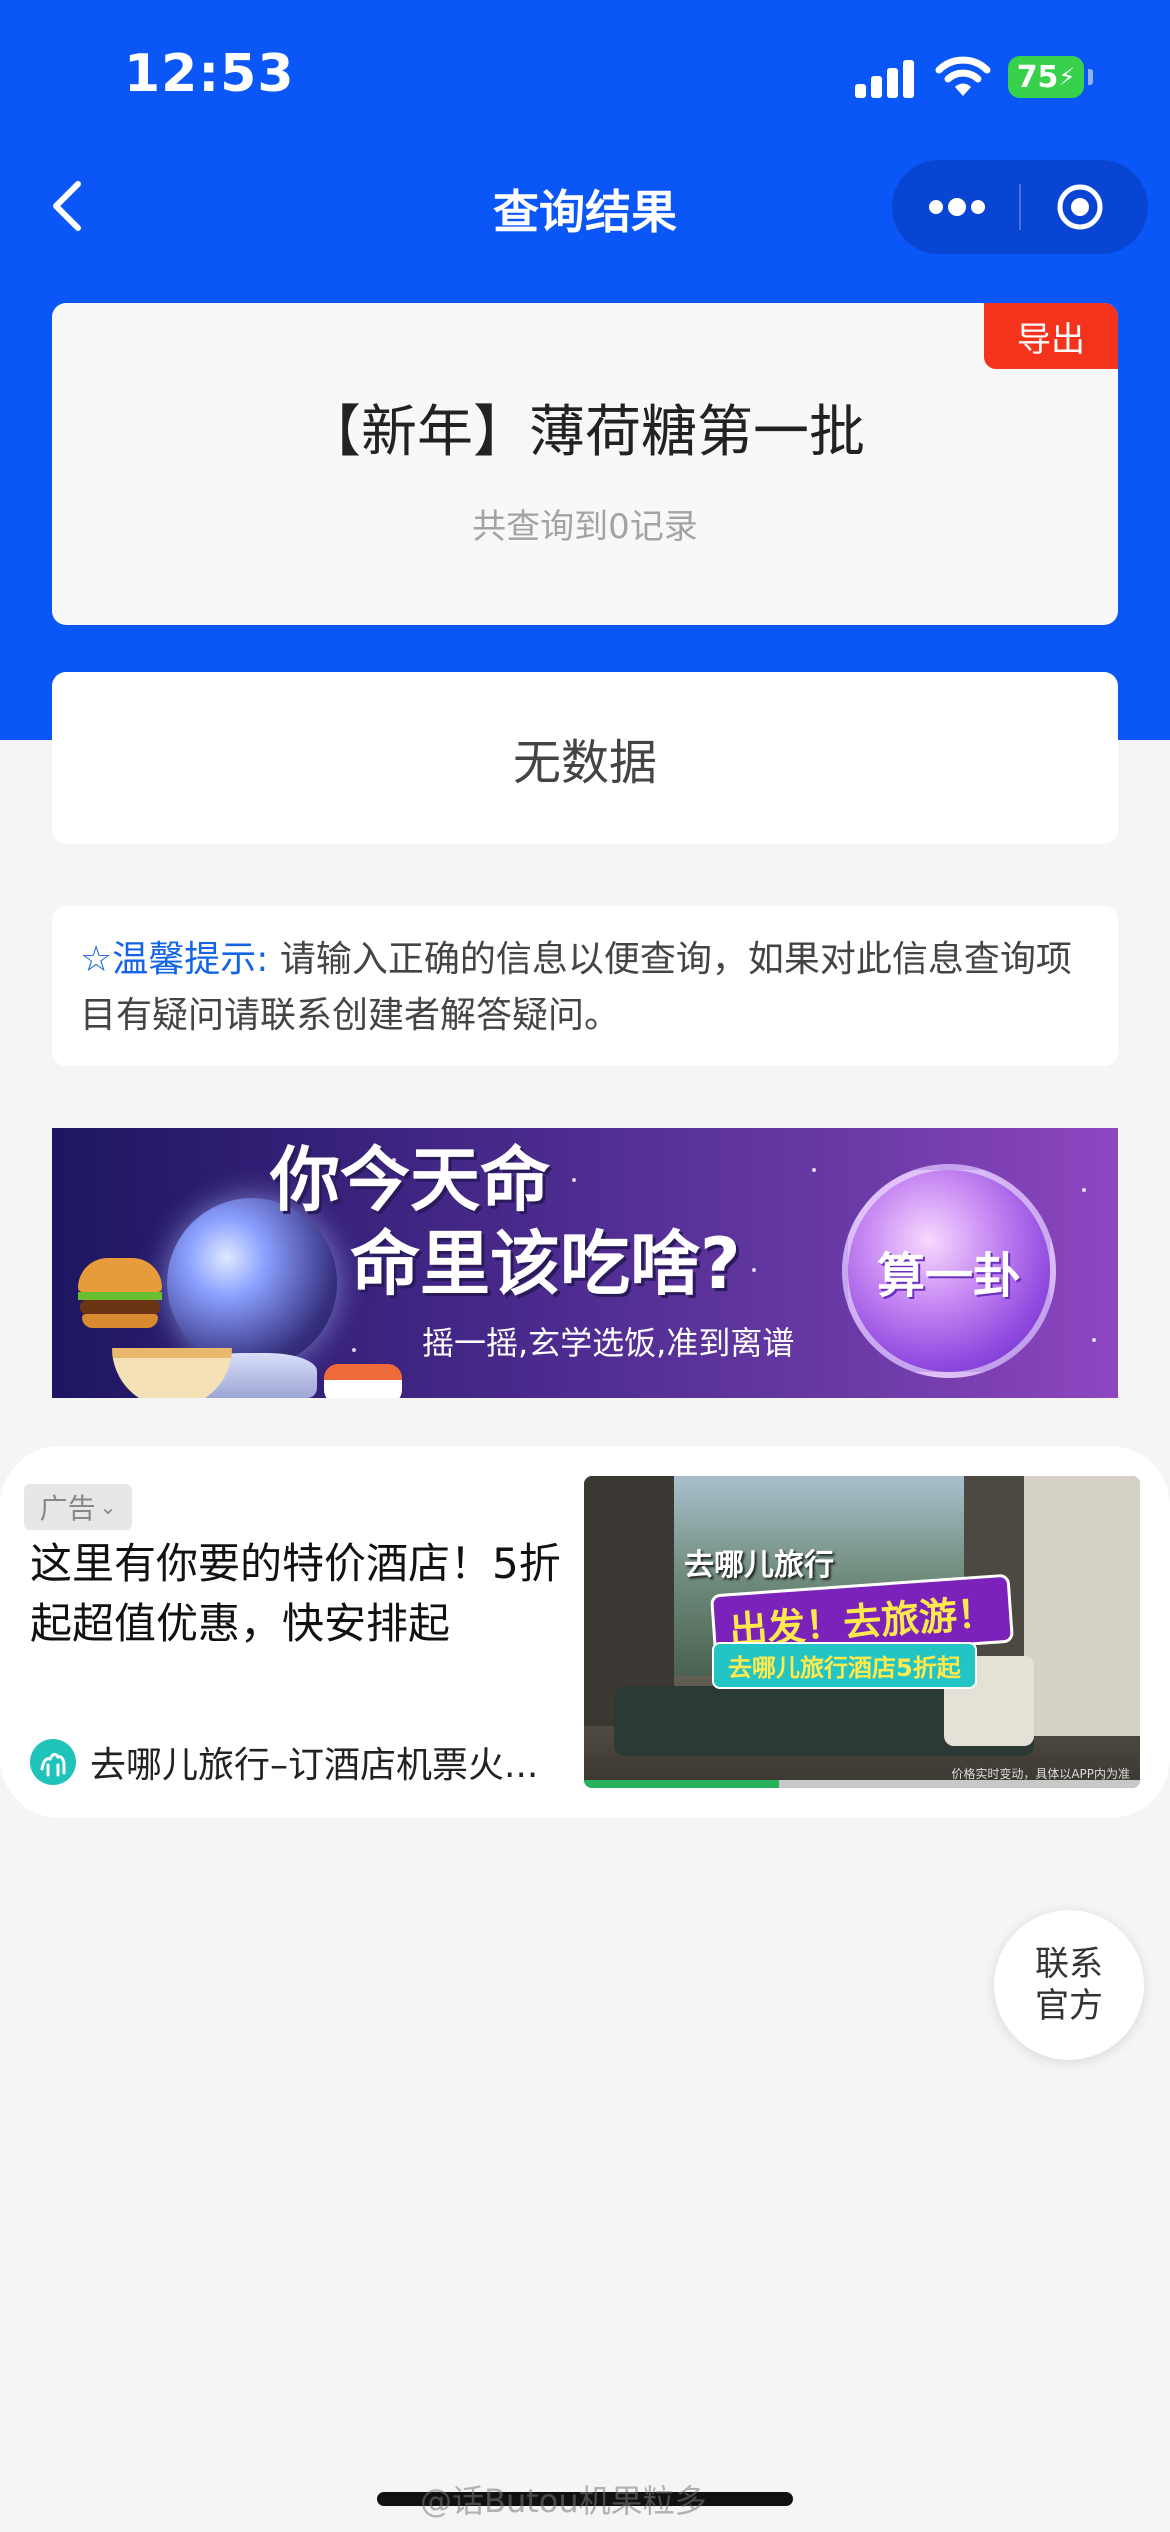 The height and width of the screenshot is (2532, 1170). Describe the element at coordinates (563, 2501) in the screenshot. I see `watermark: @话Butou机果粒多` at that location.